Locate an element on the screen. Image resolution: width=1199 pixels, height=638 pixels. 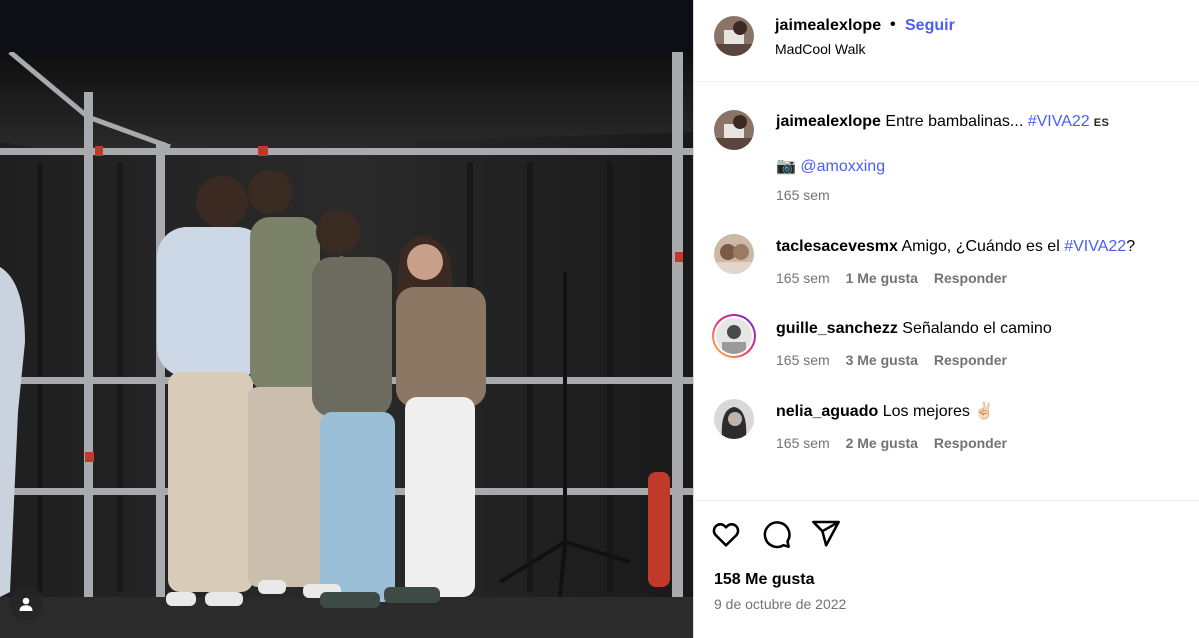
comment-body: Los mejores ✌🏻 is located at coordinates (938, 411).